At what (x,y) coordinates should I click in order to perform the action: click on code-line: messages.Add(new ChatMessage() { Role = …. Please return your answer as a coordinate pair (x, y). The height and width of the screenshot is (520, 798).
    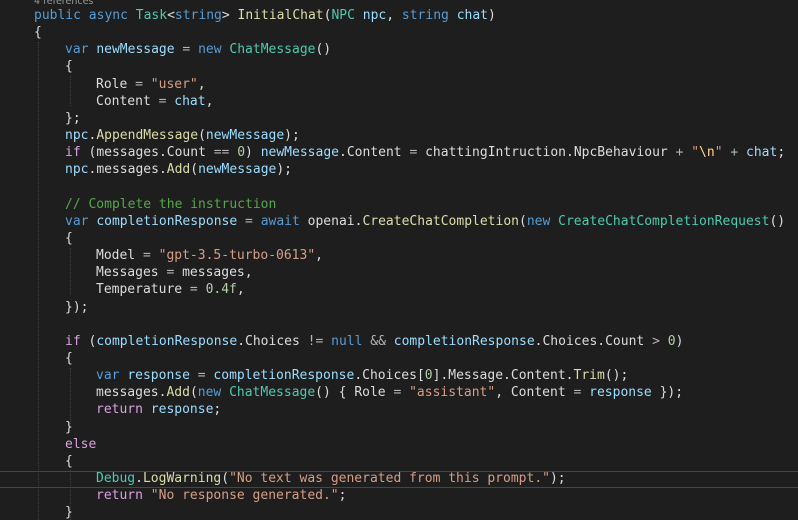
    Looking at the image, I should click on (389, 392).